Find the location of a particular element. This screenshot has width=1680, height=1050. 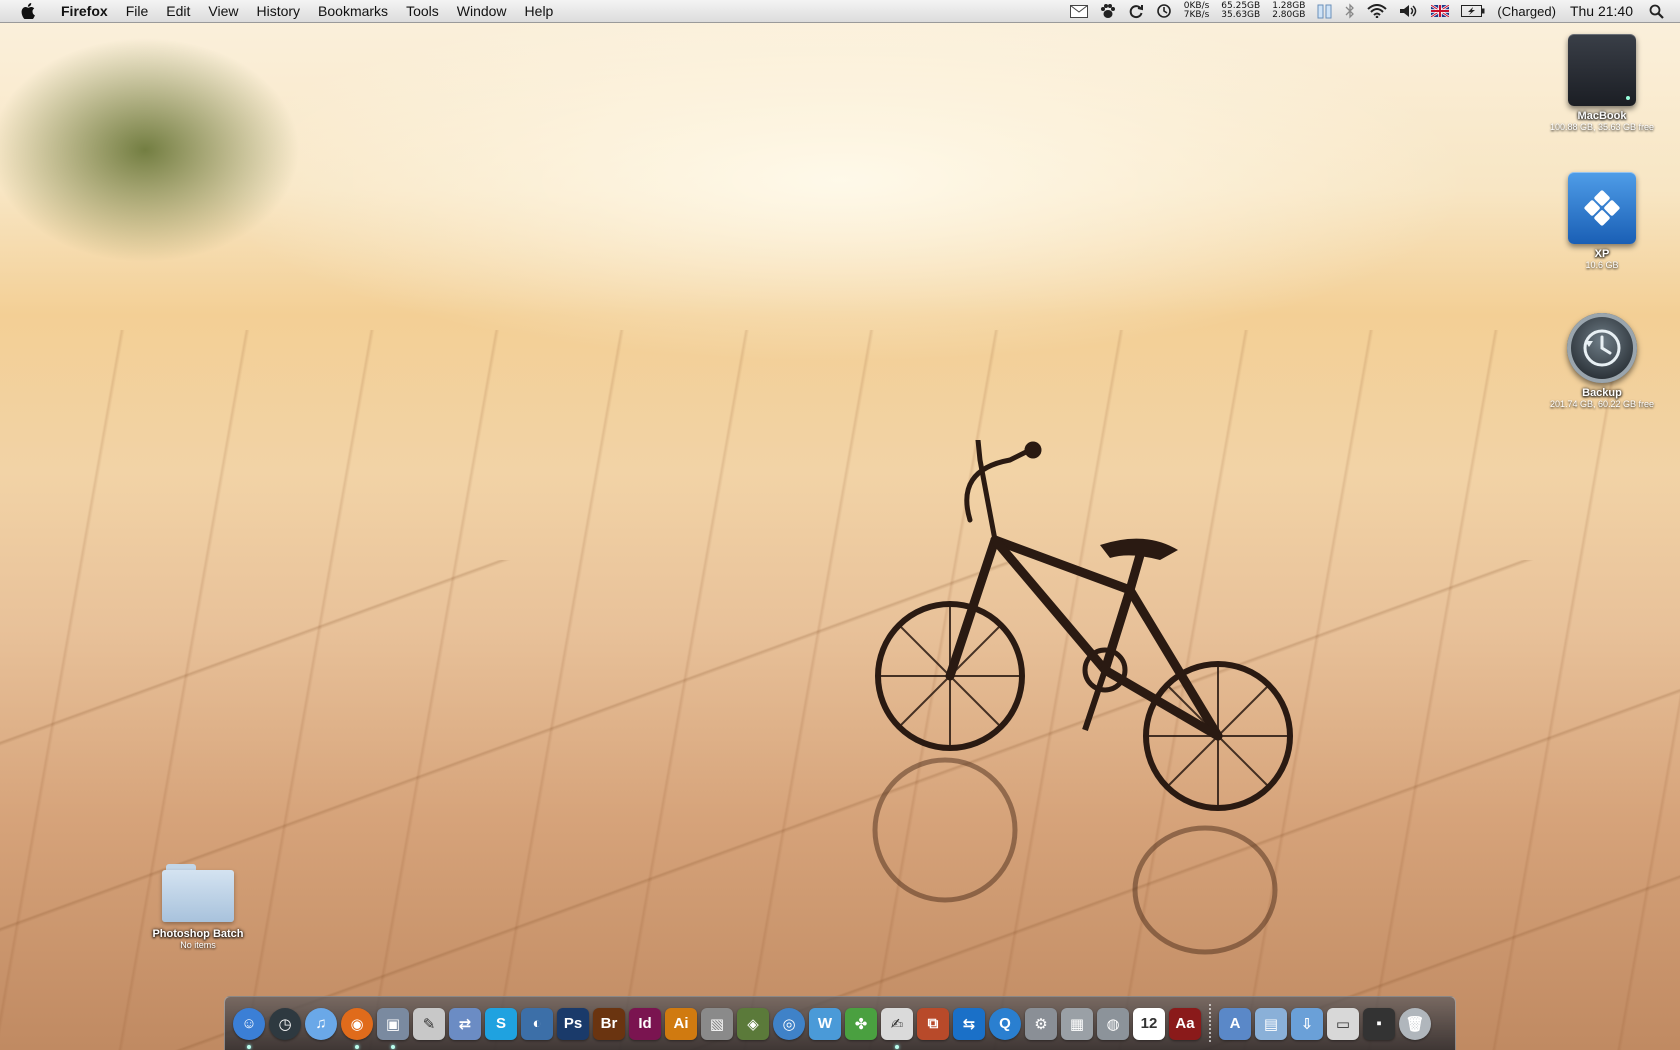

dock-skype-icon: S is located at coordinates (501, 1023).